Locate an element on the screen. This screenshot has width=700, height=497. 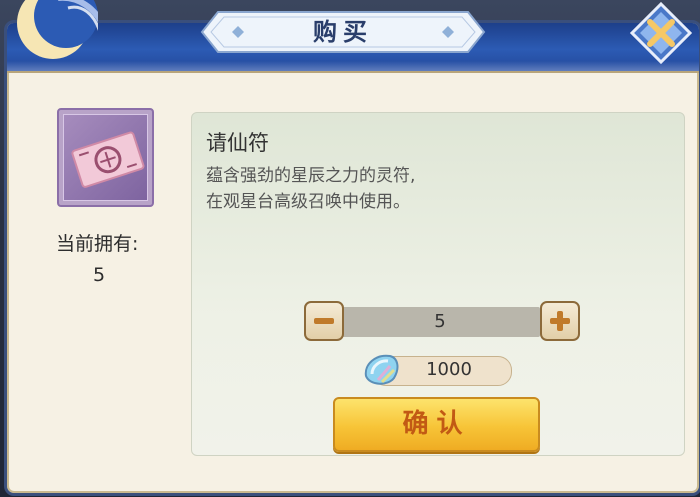
confirm-button: 确认 is located at coordinates (436, 424).